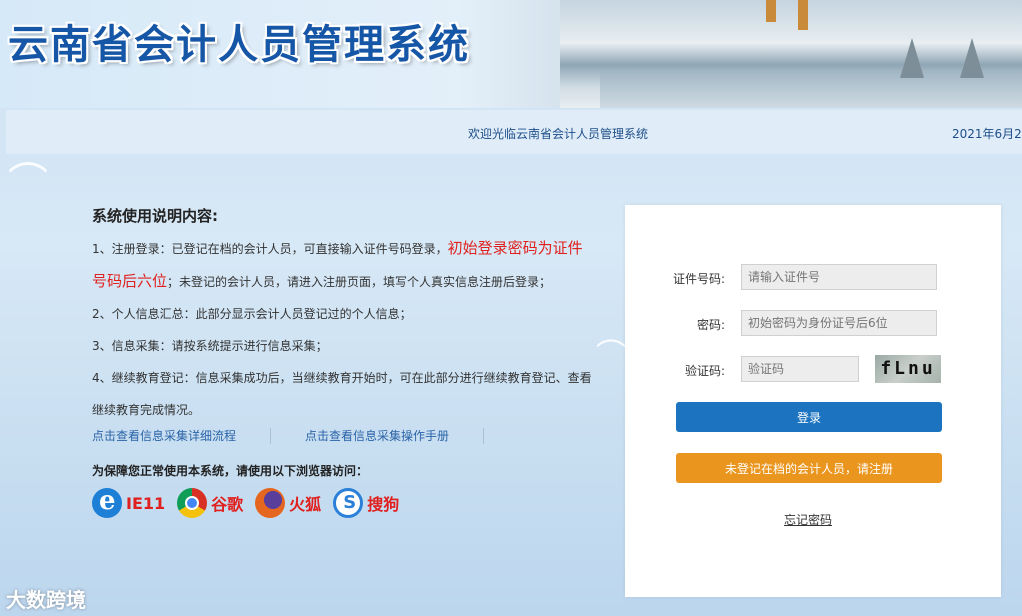  Describe the element at coordinates (107, 502) in the screenshot. I see `ie-icon` at that location.